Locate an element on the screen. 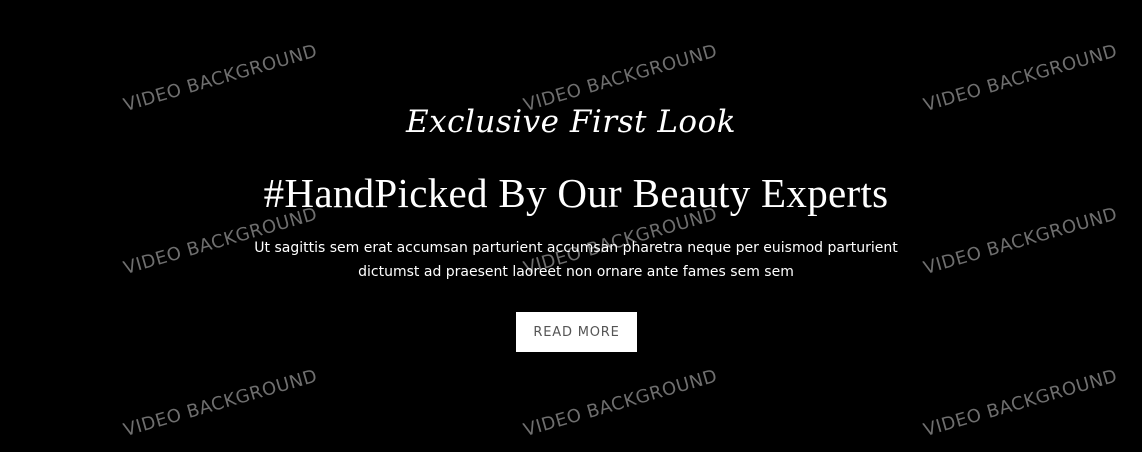  hero-headline: #HandPicked By Our Beauty Experts is located at coordinates (576, 193).